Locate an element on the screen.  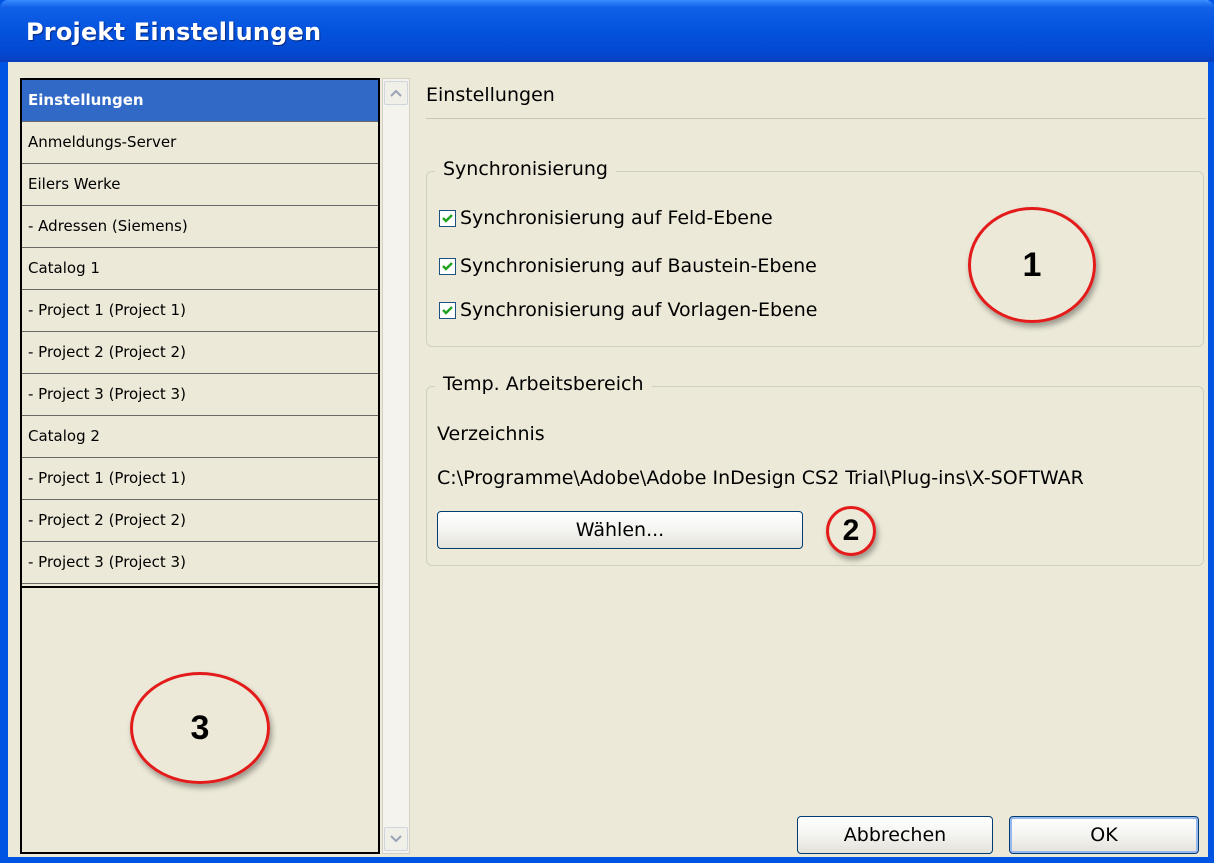
heading-divider is located at coordinates (816, 118).